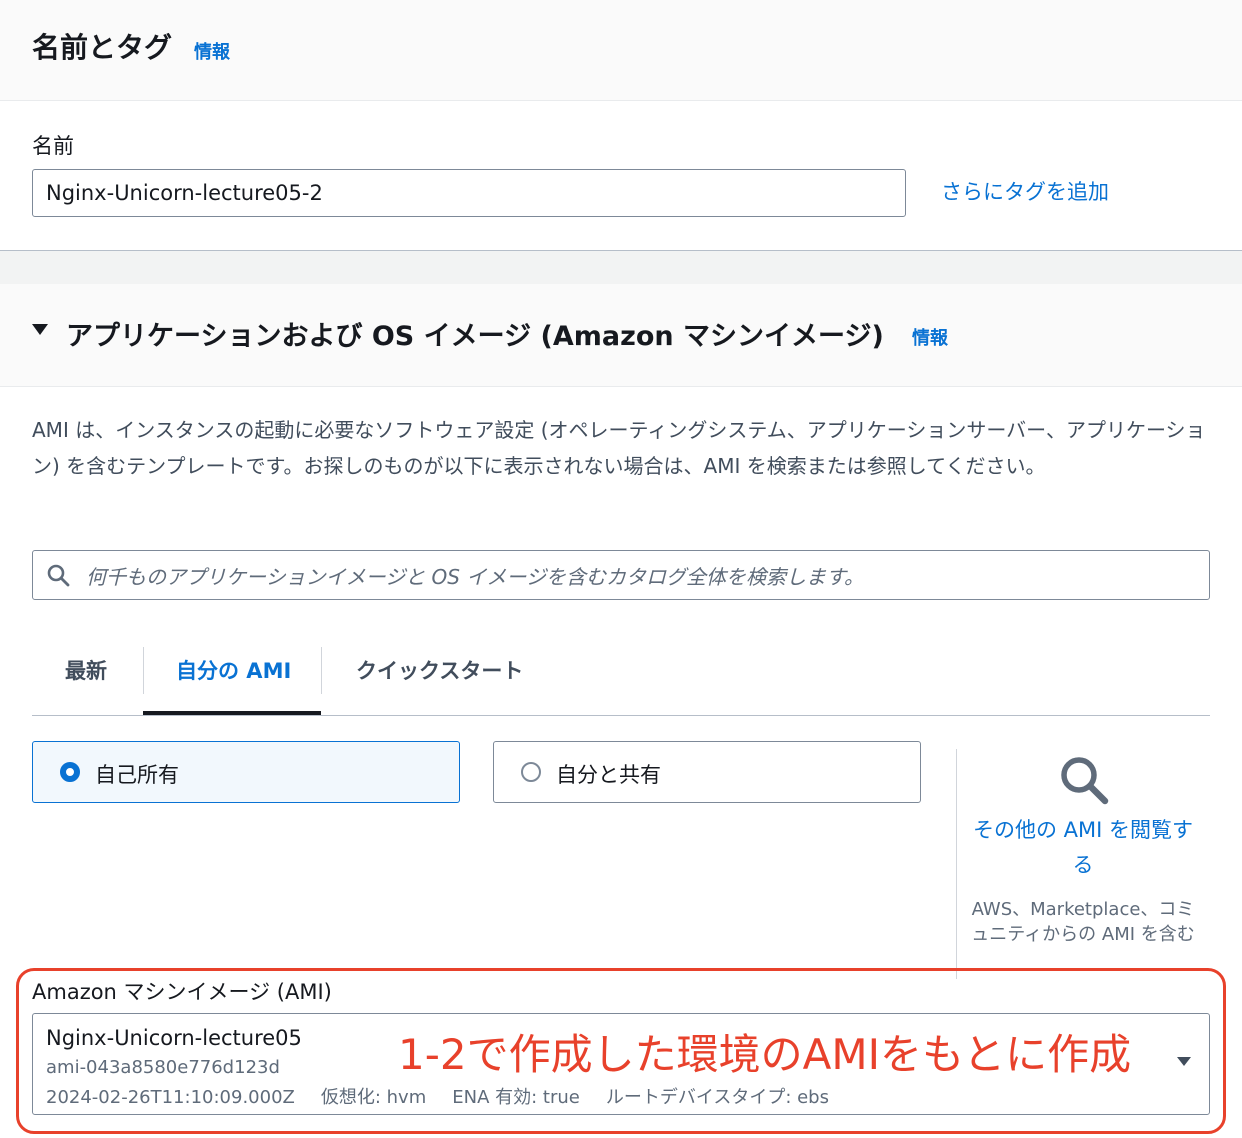 The height and width of the screenshot is (1138, 1242). What do you see at coordinates (930, 337) in the screenshot?
I see `ami-section-info-link: 情報` at bounding box center [930, 337].